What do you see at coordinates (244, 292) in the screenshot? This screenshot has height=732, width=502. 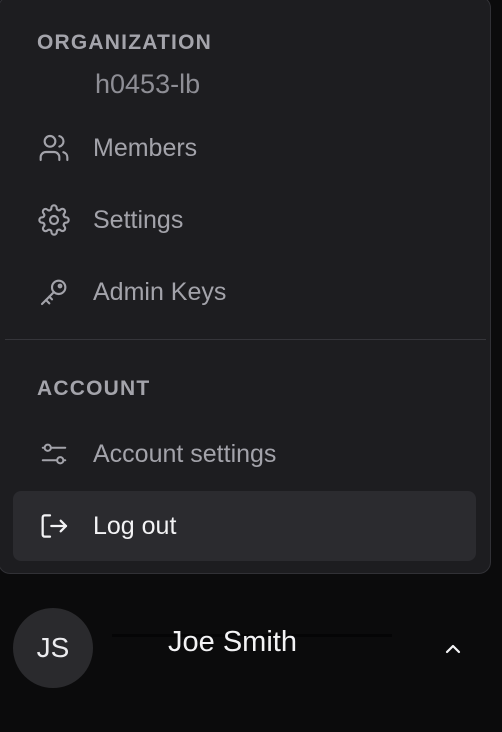 I see `menu-item-admin-keys: Admin Keys` at bounding box center [244, 292].